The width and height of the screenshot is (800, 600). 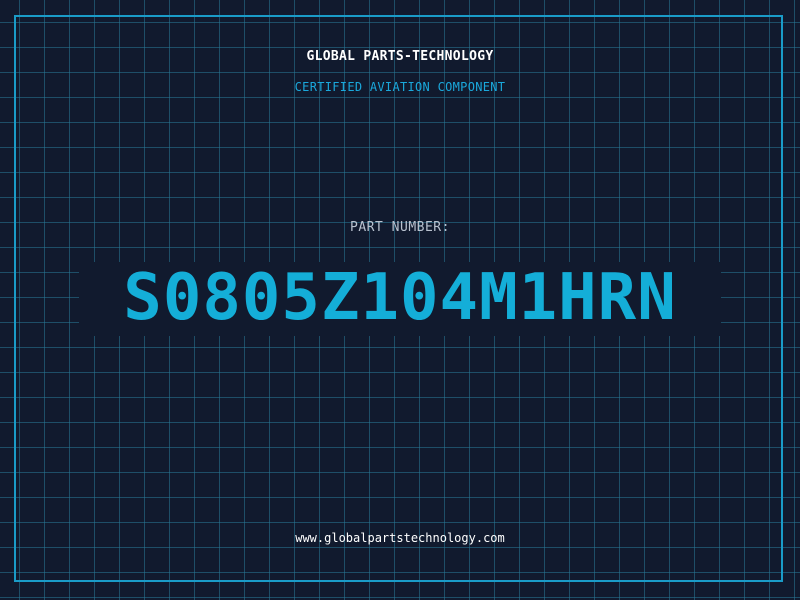 What do you see at coordinates (400, 298) in the screenshot?
I see `part-number-value: S0805Z104M1HRN` at bounding box center [400, 298].